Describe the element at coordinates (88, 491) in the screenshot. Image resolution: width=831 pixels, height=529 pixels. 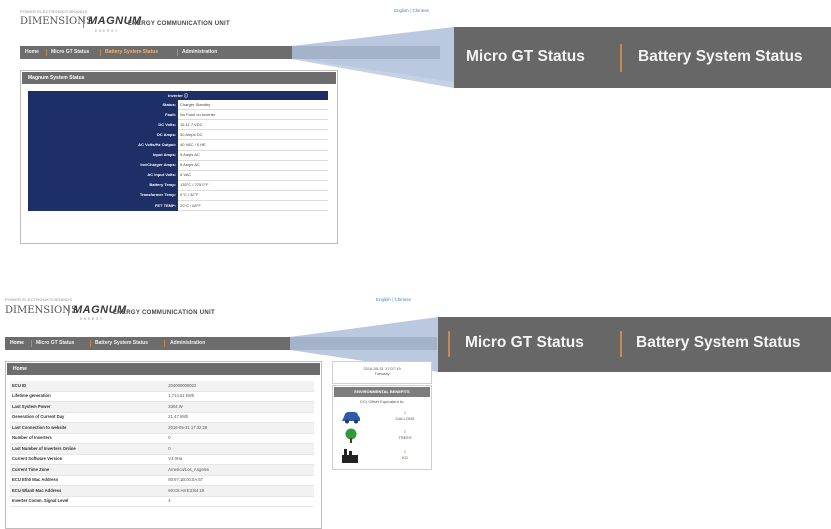
I see `row-label: ECU Wlan0 Mac Address` at that location.